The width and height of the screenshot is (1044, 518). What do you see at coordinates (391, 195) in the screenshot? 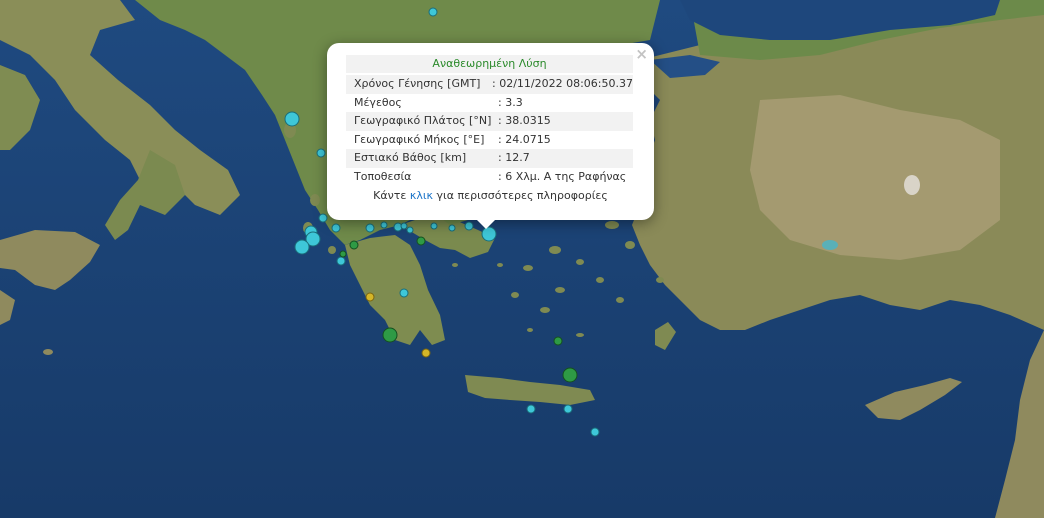
I see `more-prefix: Κάντε` at bounding box center [391, 195].